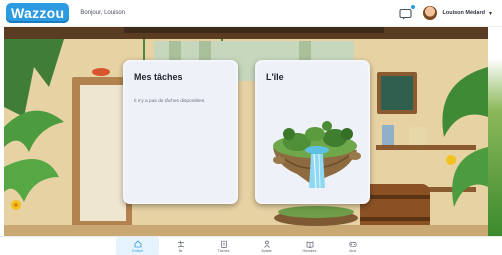  I want to click on nav-label: Avatar, so click(266, 251).